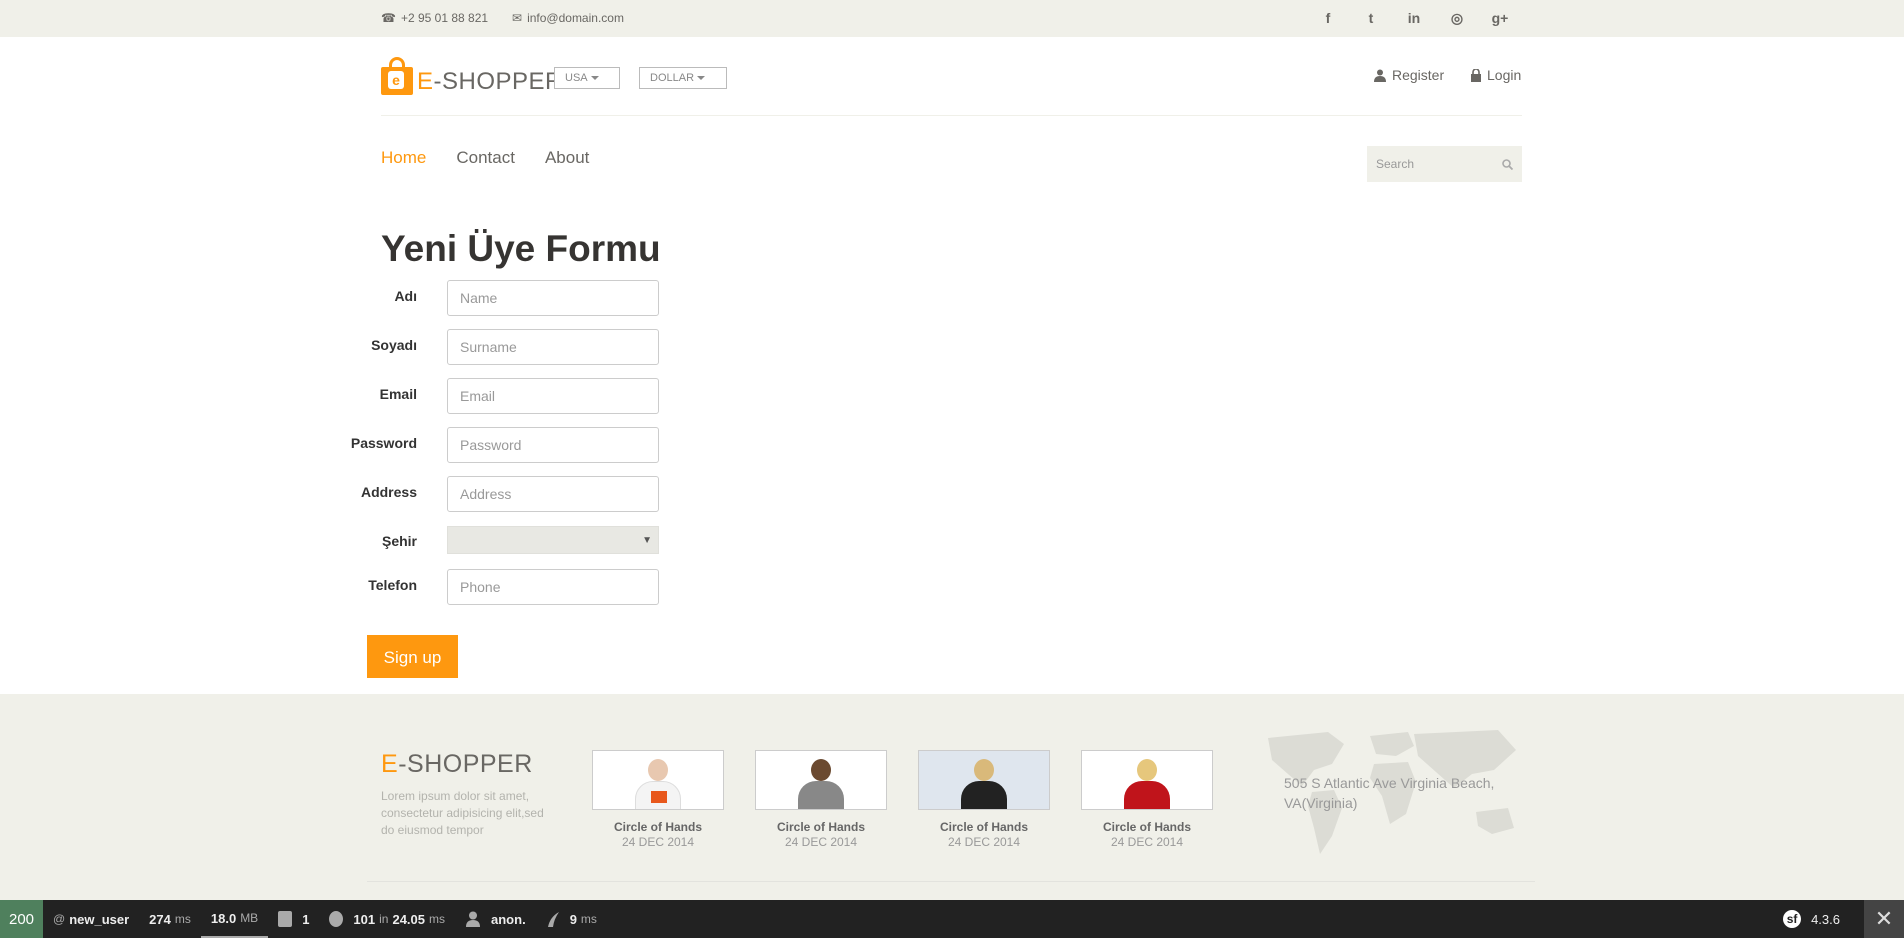  What do you see at coordinates (1507, 164) in the screenshot?
I see `search-icon` at bounding box center [1507, 164].